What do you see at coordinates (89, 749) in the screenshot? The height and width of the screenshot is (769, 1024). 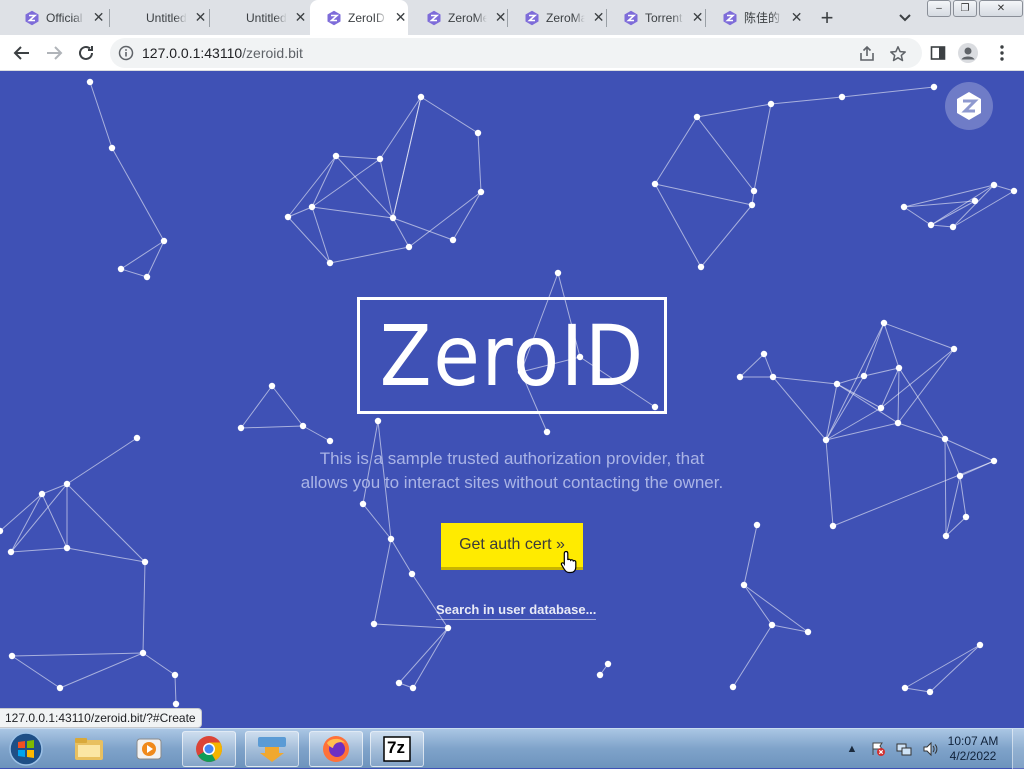 I see `taskbar-explorer` at bounding box center [89, 749].